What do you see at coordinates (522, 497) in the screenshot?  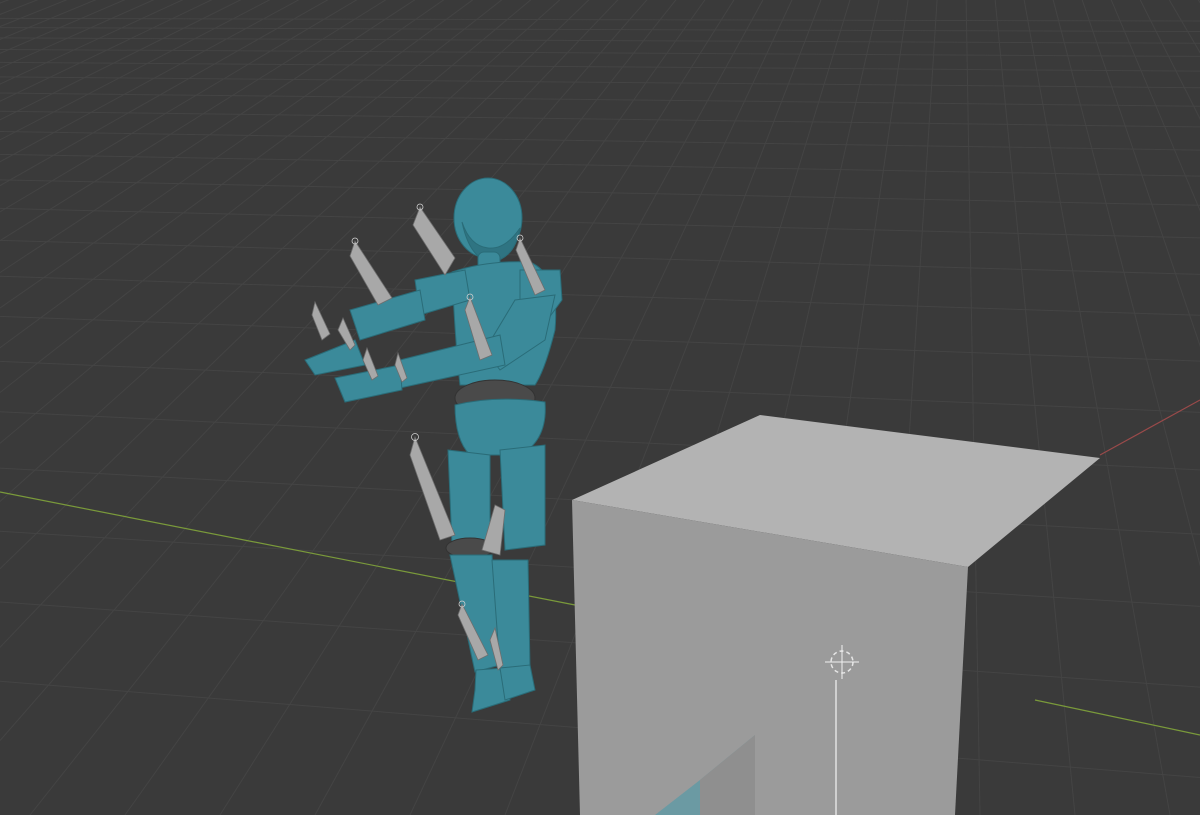 I see `mannequin-right-thigh` at bounding box center [522, 497].